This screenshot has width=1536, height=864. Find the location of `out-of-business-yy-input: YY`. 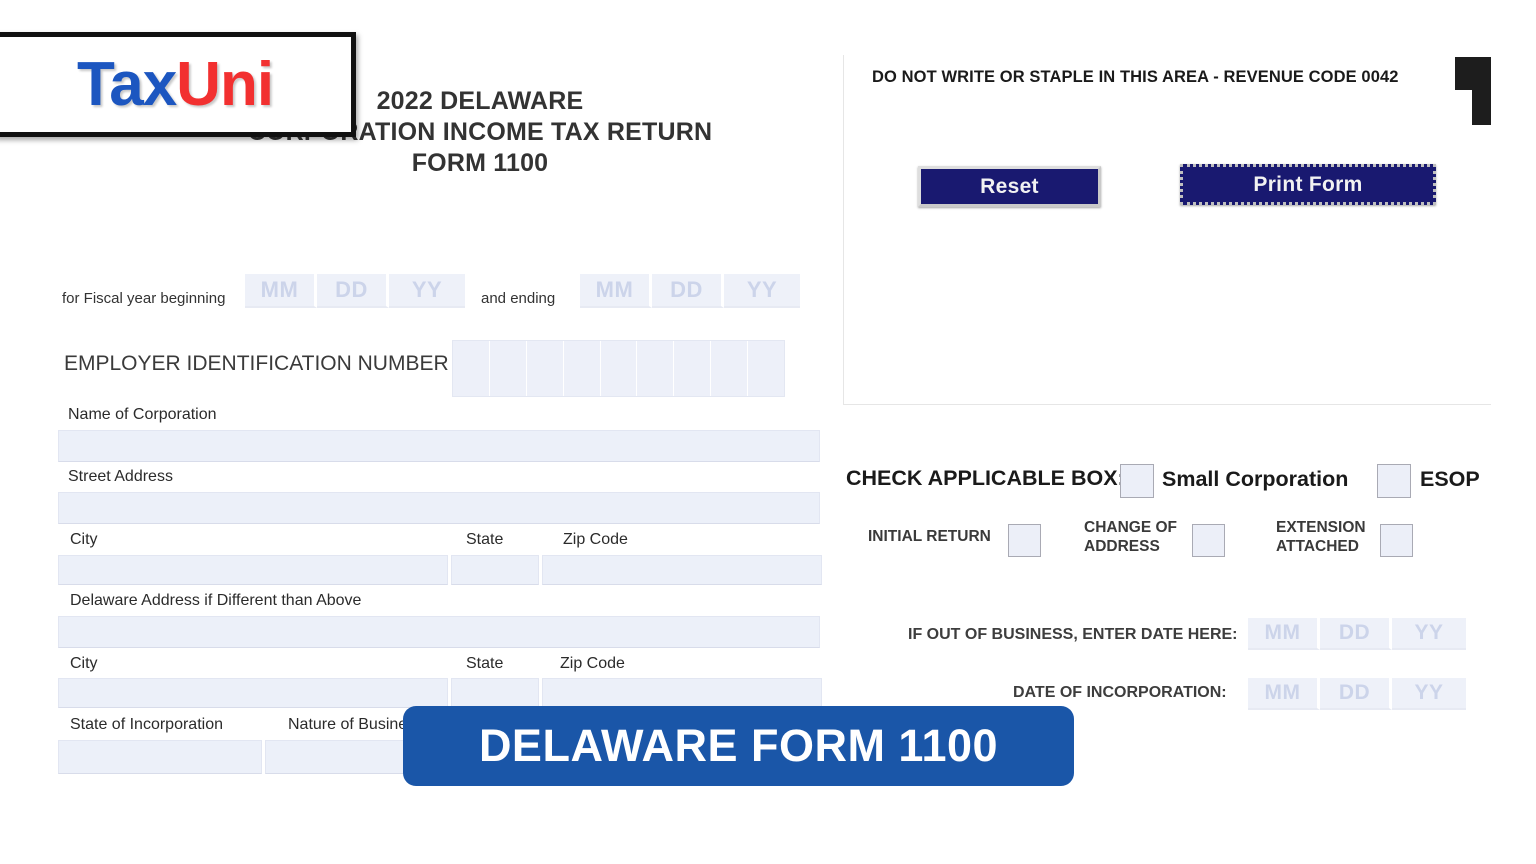

out-of-business-yy-input: YY is located at coordinates (1429, 634).